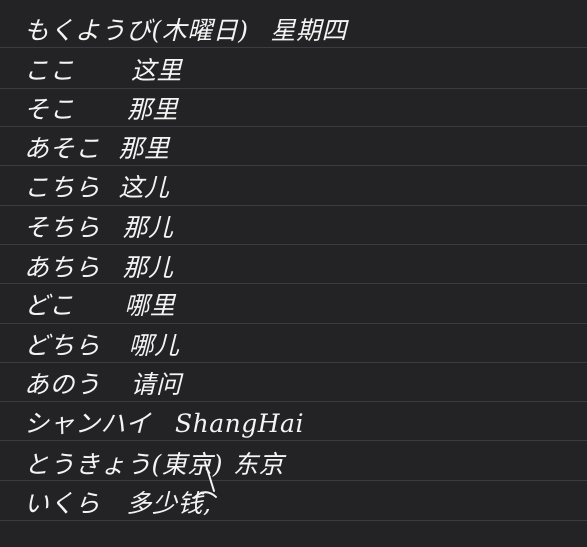 This screenshot has width=587, height=547. I want to click on chinese-meaning: 请问, so click(156, 384).